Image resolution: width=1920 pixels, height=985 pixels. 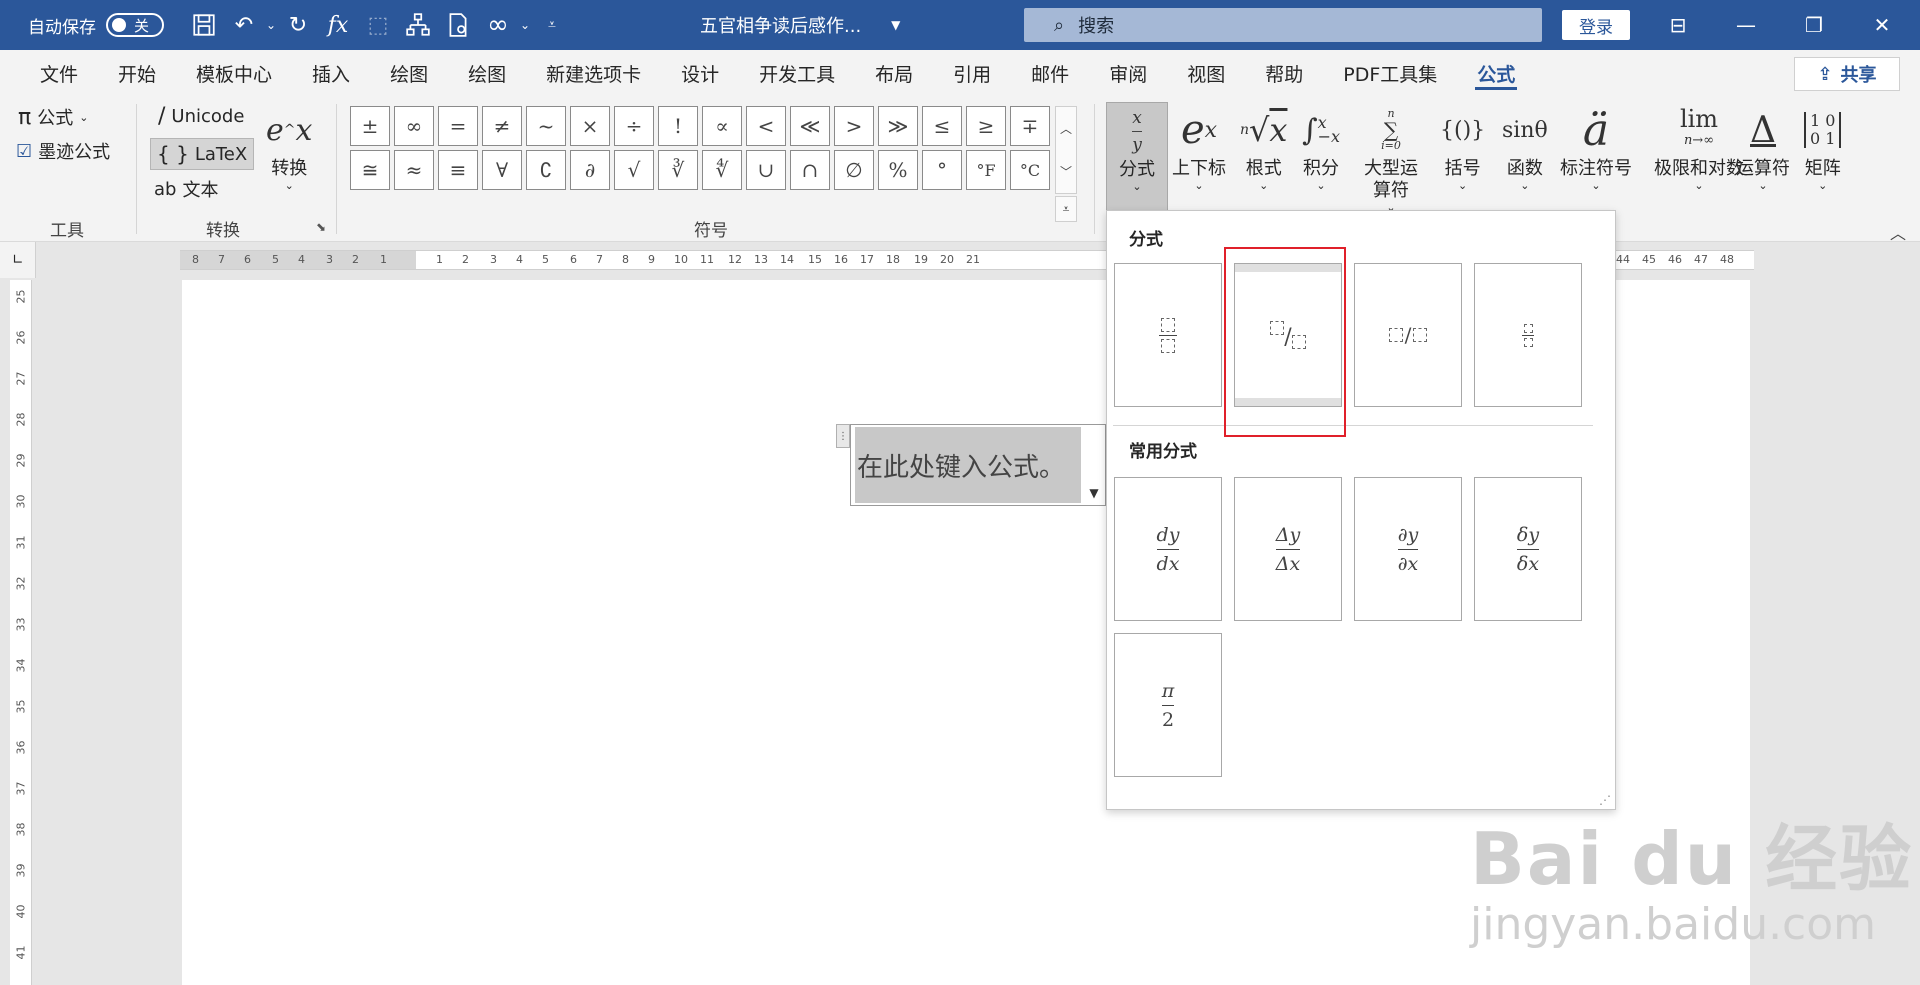 What do you see at coordinates (289, 147) in the screenshot?
I see `convert-button: e ^ x 转换 ⌄` at bounding box center [289, 147].